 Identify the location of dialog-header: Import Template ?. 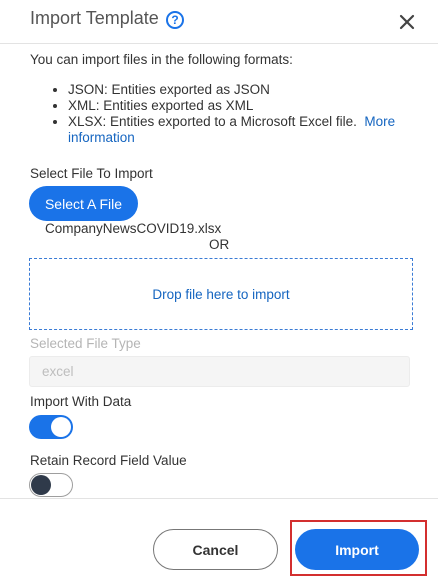
(219, 22).